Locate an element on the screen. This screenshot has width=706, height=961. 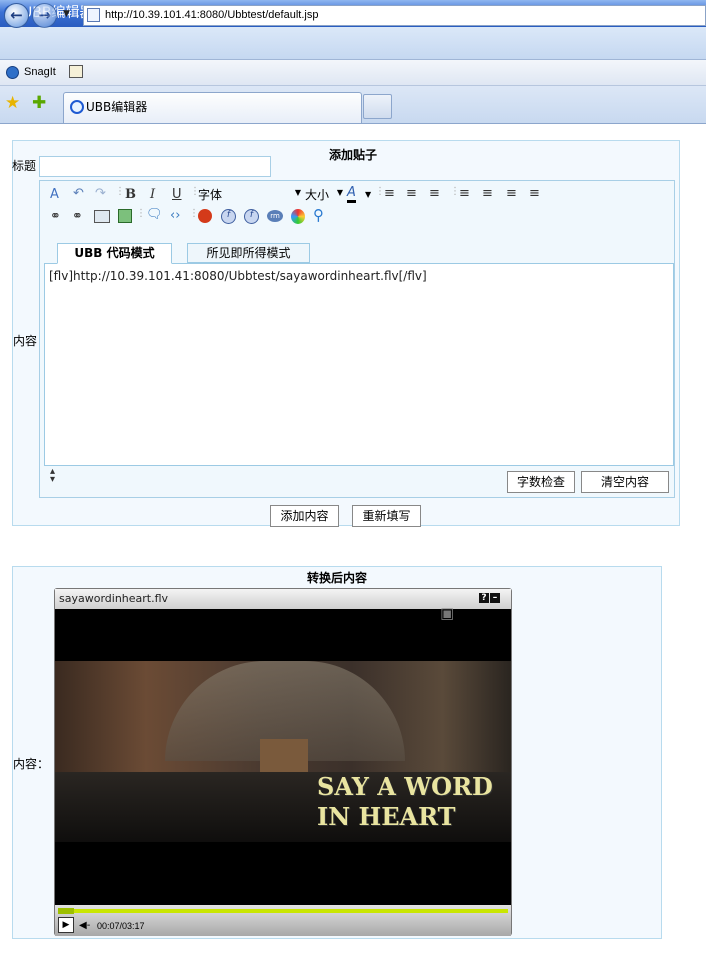
add-favorites-icon: ✚ is located at coordinates (39, 103).